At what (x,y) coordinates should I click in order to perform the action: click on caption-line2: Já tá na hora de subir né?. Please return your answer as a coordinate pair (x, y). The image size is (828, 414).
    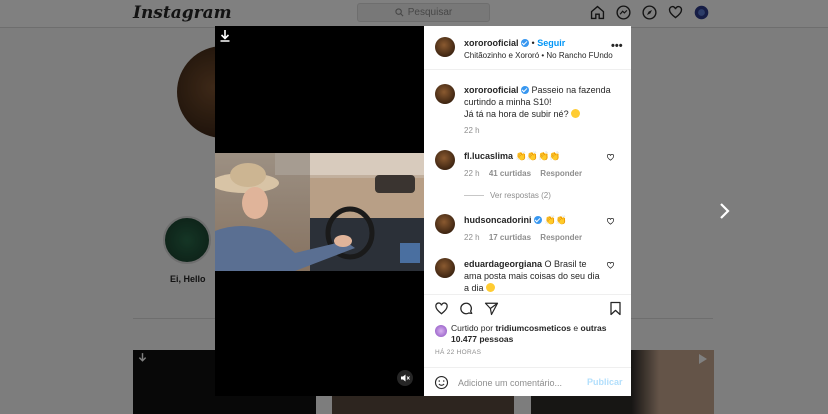
    Looking at the image, I should click on (516, 114).